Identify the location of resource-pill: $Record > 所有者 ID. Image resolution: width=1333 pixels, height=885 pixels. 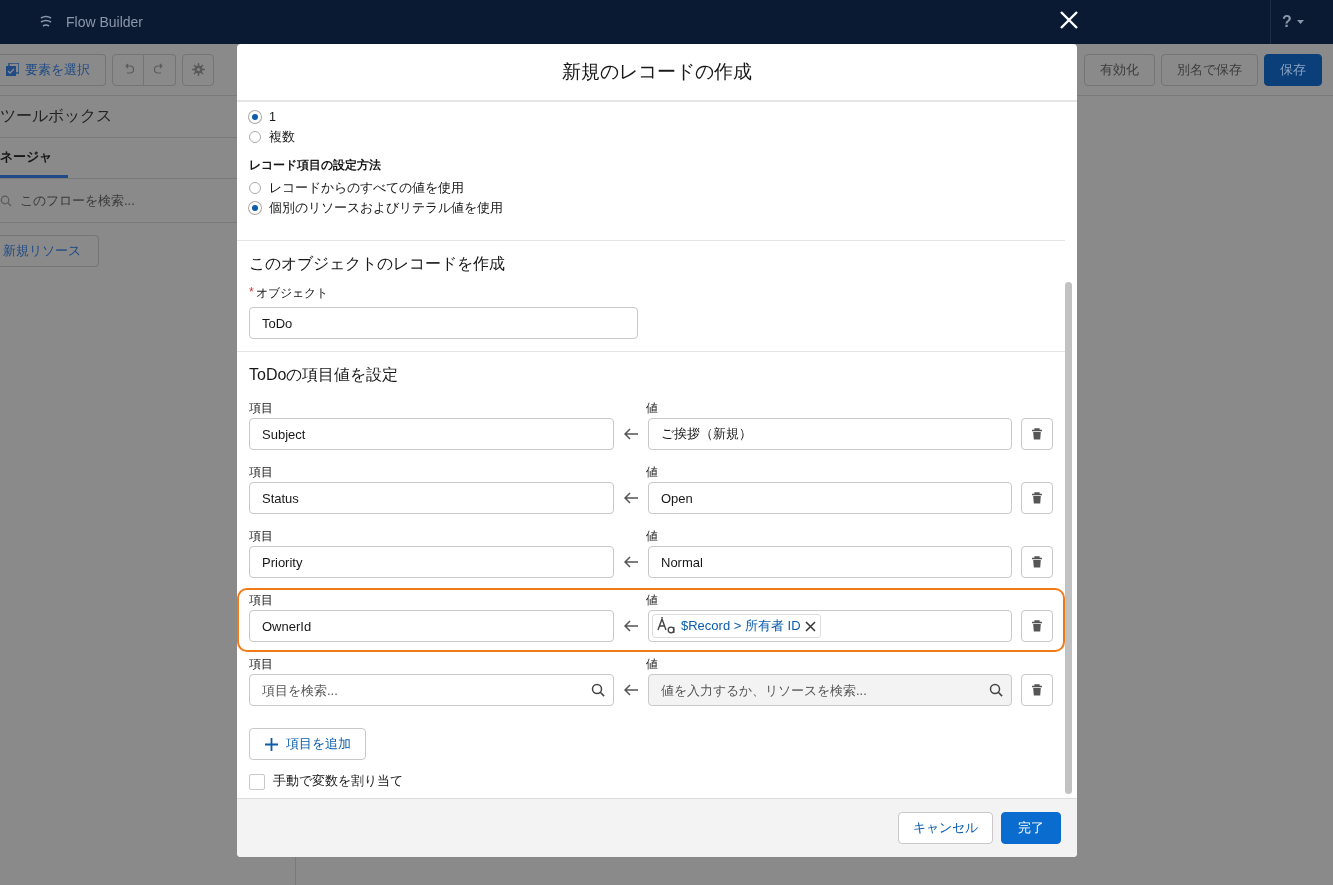
(736, 626).